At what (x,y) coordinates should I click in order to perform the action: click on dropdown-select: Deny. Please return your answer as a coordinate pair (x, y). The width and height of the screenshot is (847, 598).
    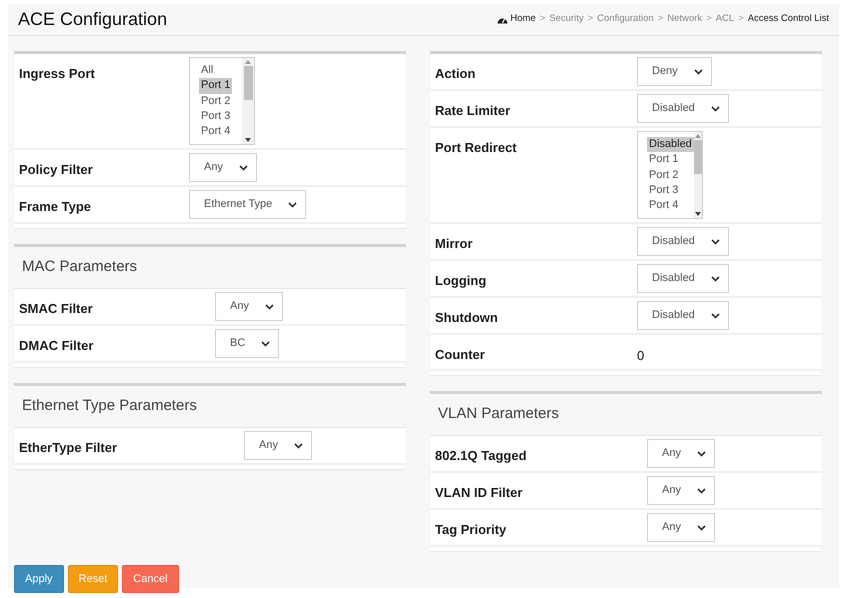
    Looking at the image, I should click on (674, 71).